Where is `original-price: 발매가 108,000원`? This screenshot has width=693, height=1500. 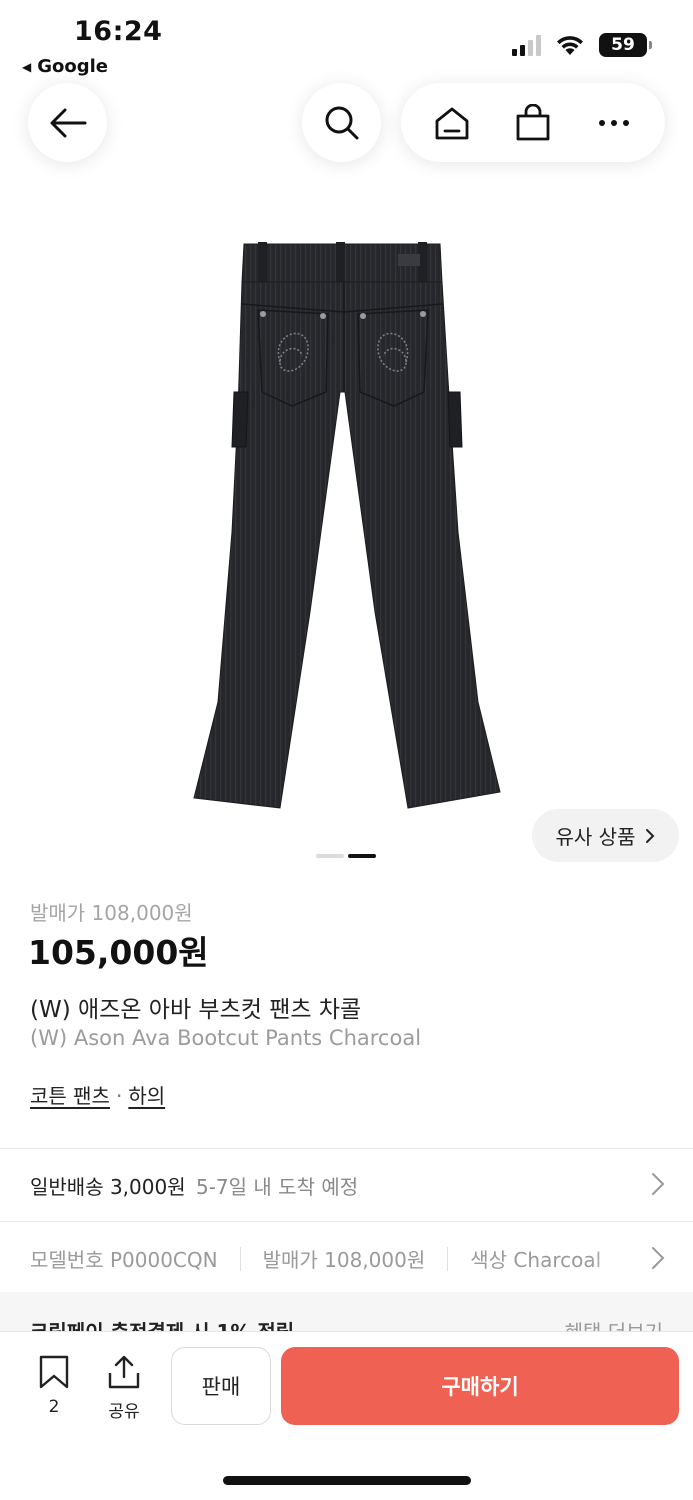 original-price: 발매가 108,000원 is located at coordinates (111, 913).